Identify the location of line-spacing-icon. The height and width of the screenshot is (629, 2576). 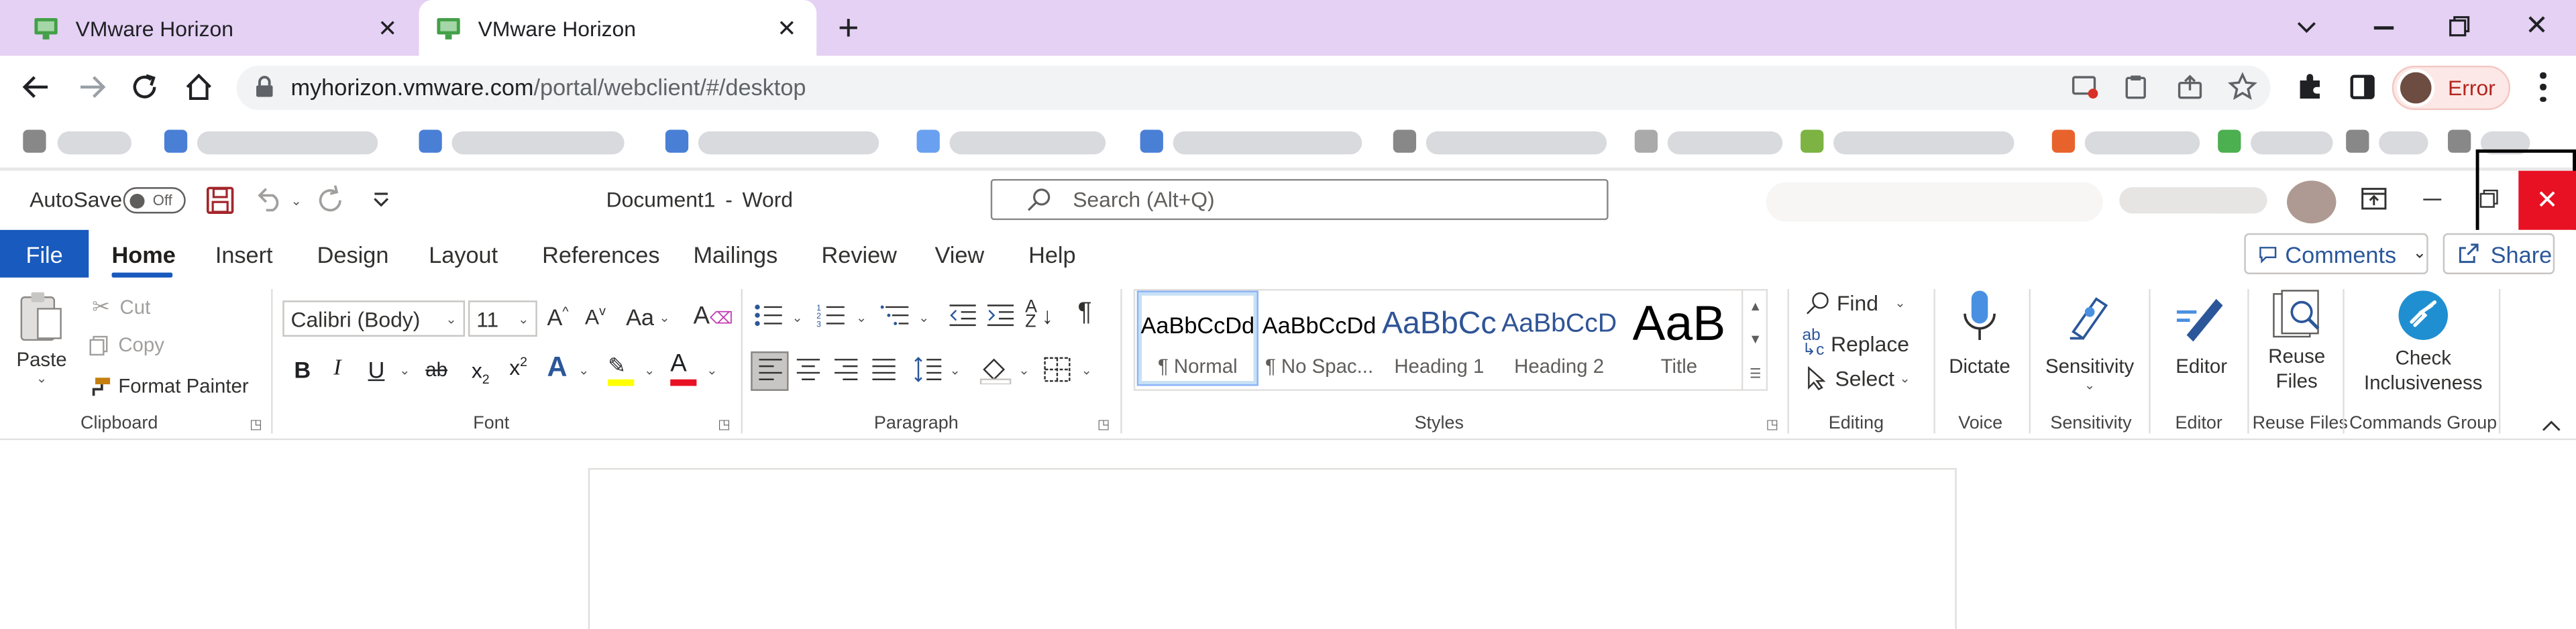
(928, 369).